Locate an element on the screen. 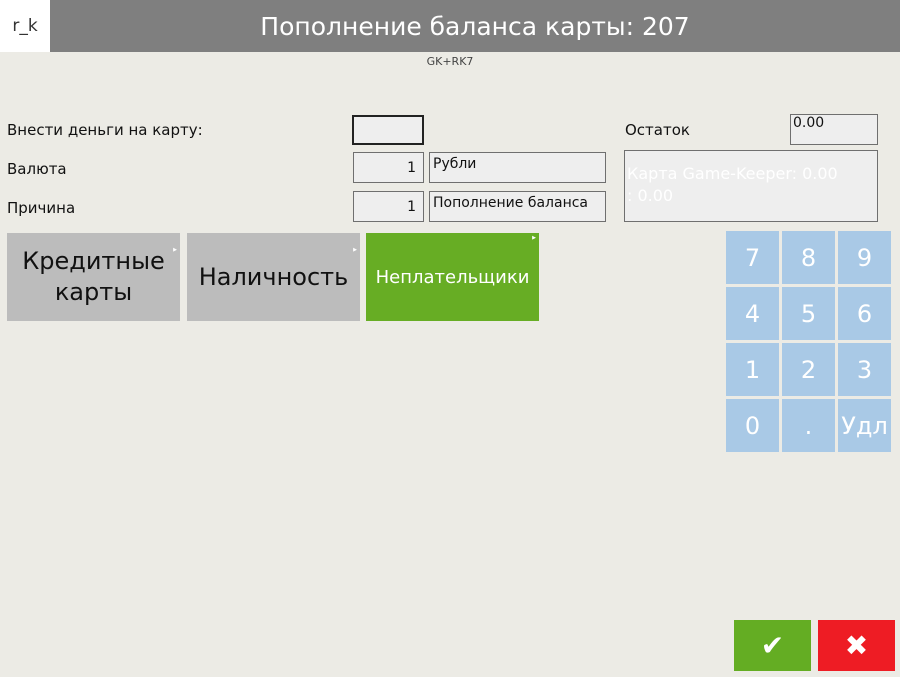 The image size is (900, 677). balance-field: 0.00 is located at coordinates (834, 129).